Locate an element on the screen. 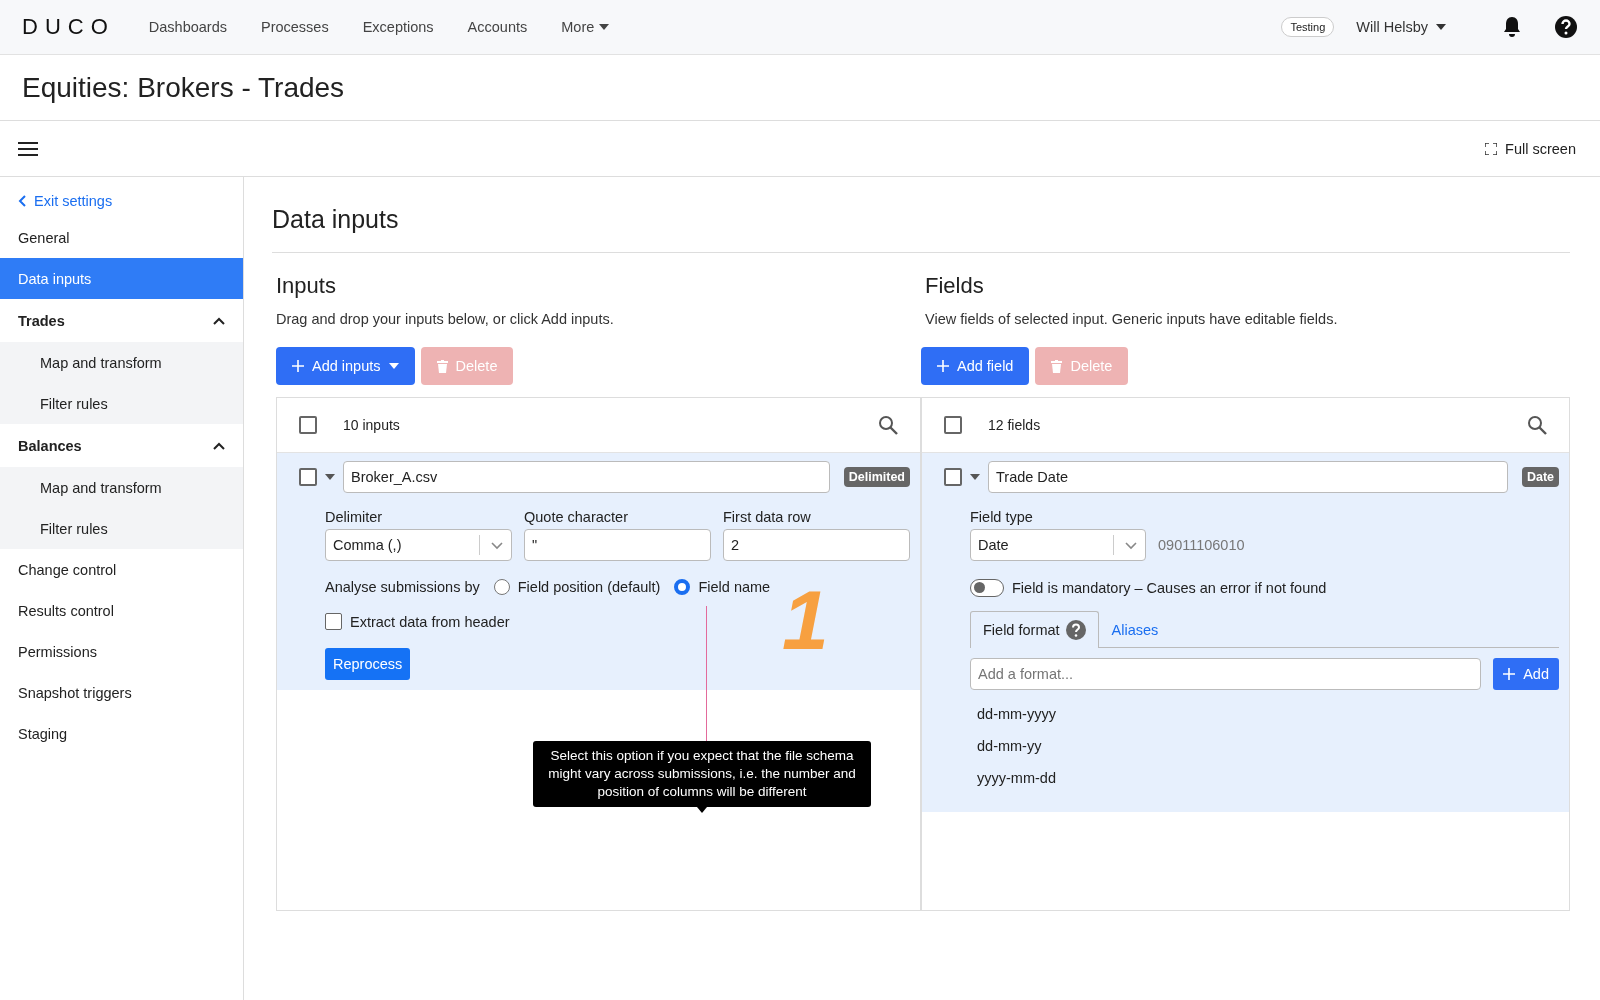 The image size is (1600, 1000). tooltip-pointer is located at coordinates (702, 810).